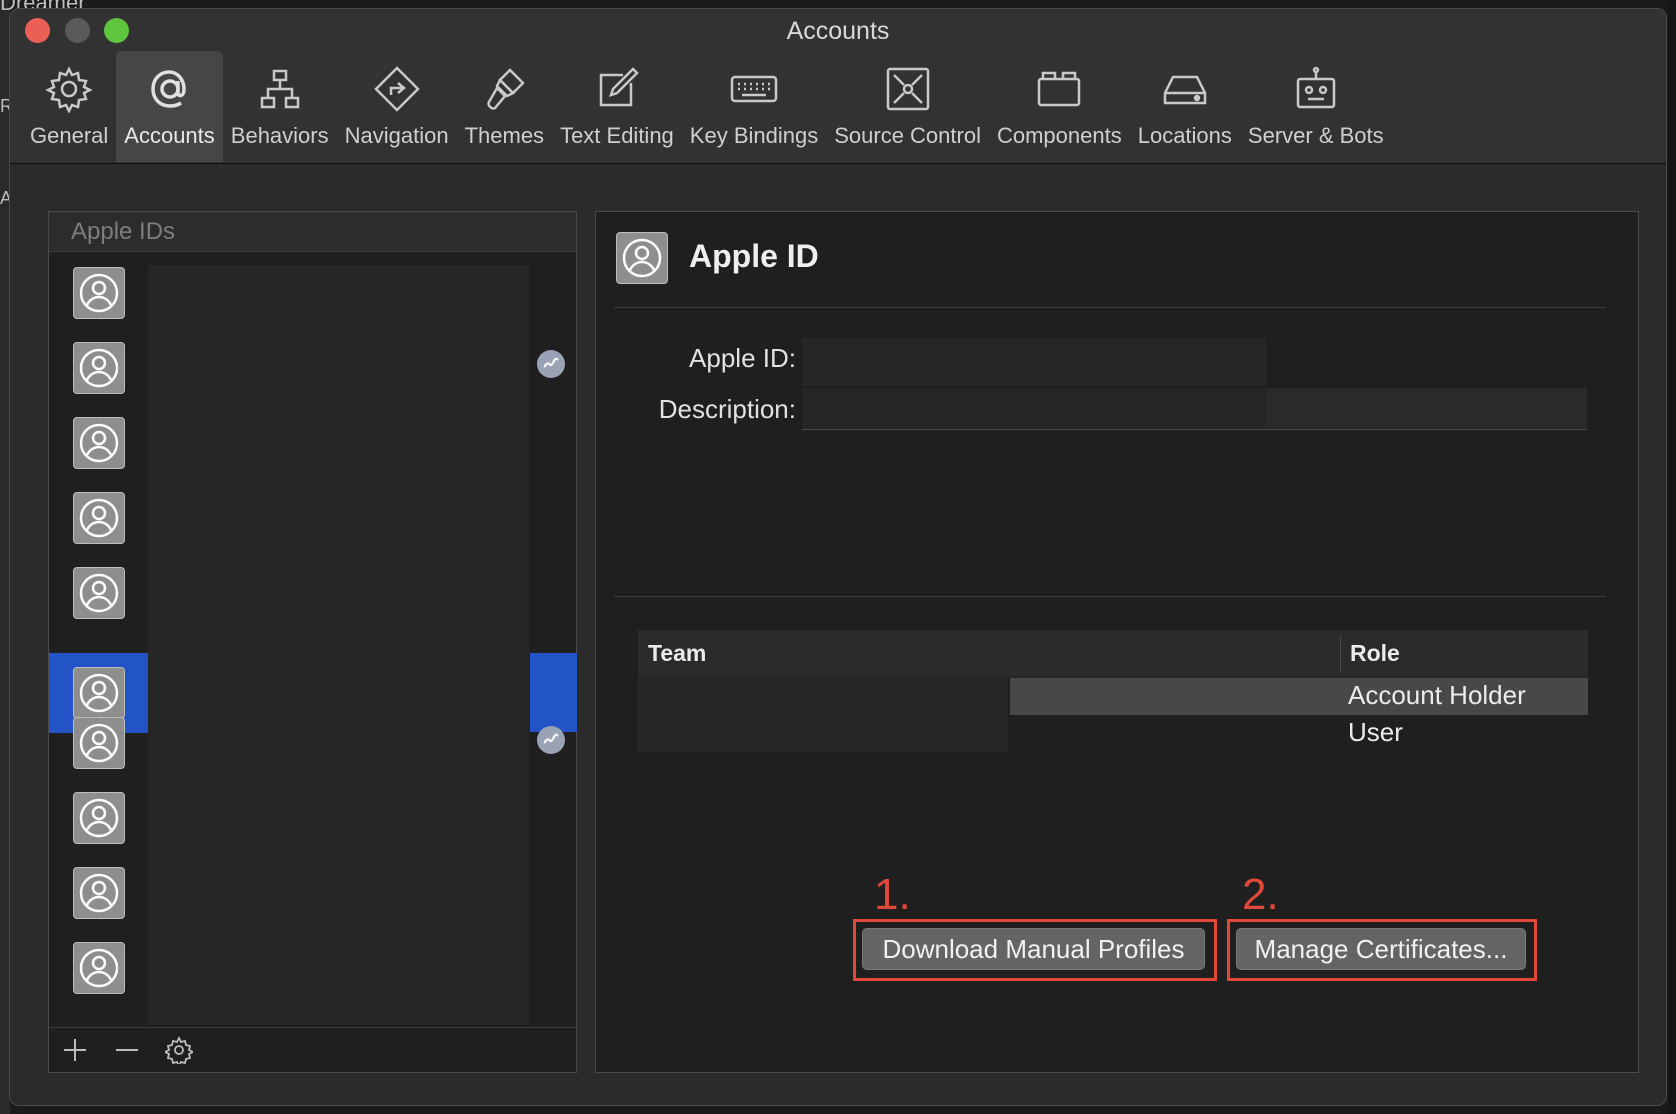 The width and height of the screenshot is (1676, 1114). Describe the element at coordinates (279, 135) in the screenshot. I see `tab-label: Behaviors` at that location.